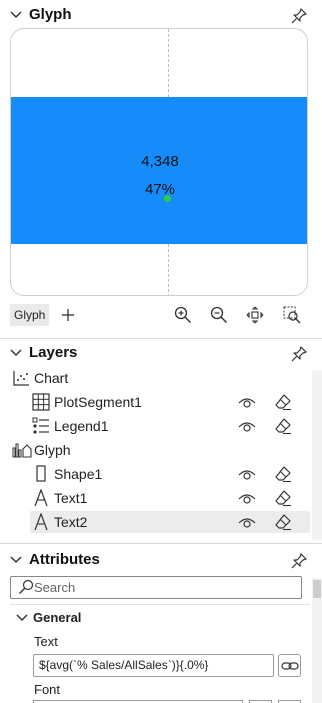 This screenshot has height=703, width=322. I want to click on layer-item-glyph: Glyph, so click(155, 450).